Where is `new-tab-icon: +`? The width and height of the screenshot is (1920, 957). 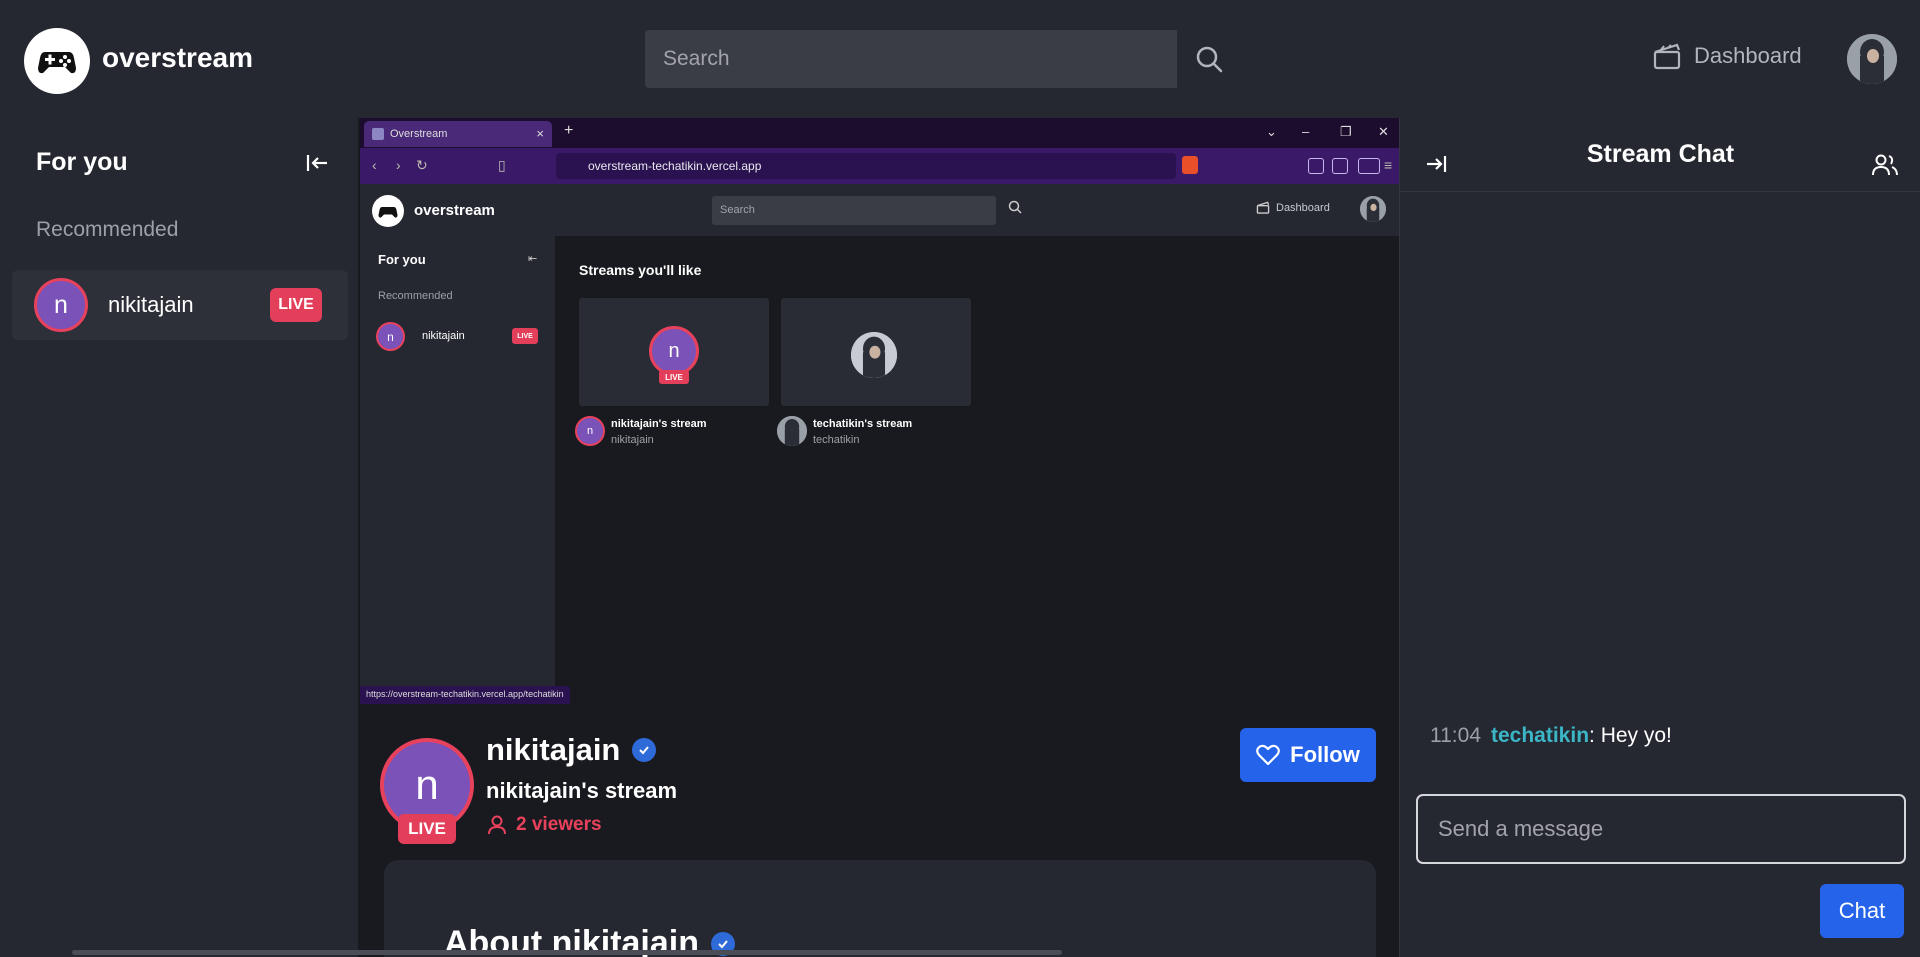
new-tab-icon: + is located at coordinates (568, 131).